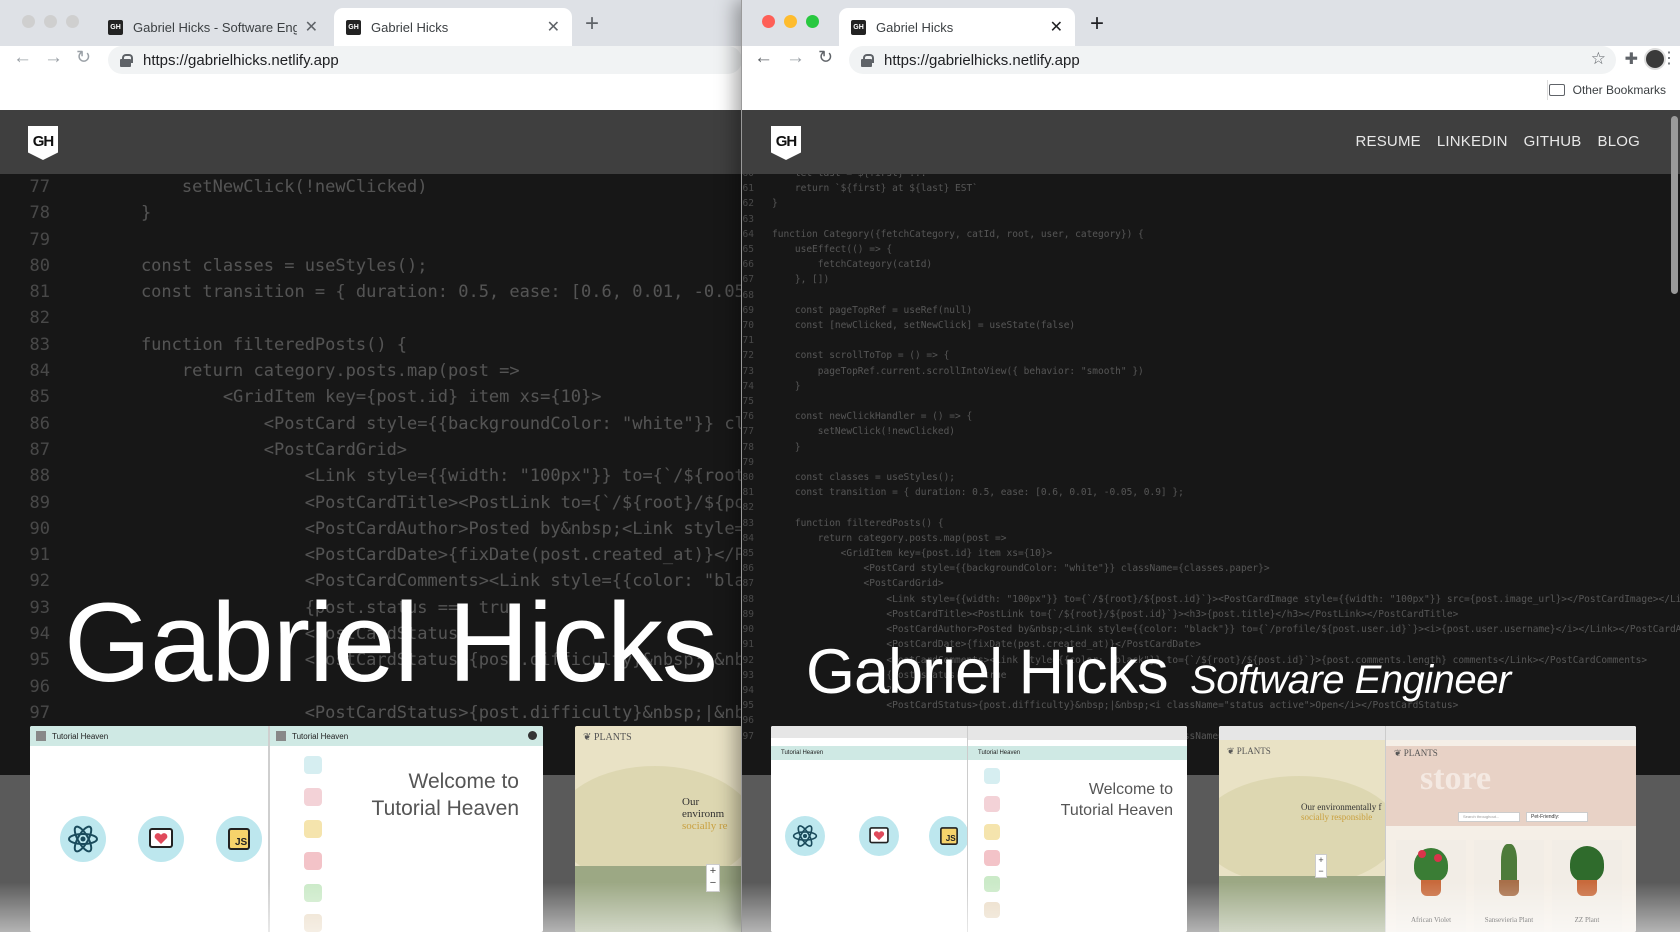 This screenshot has height=932, width=1680. Describe the element at coordinates (1431, 886) in the screenshot. I see `product-card: African Violet` at that location.